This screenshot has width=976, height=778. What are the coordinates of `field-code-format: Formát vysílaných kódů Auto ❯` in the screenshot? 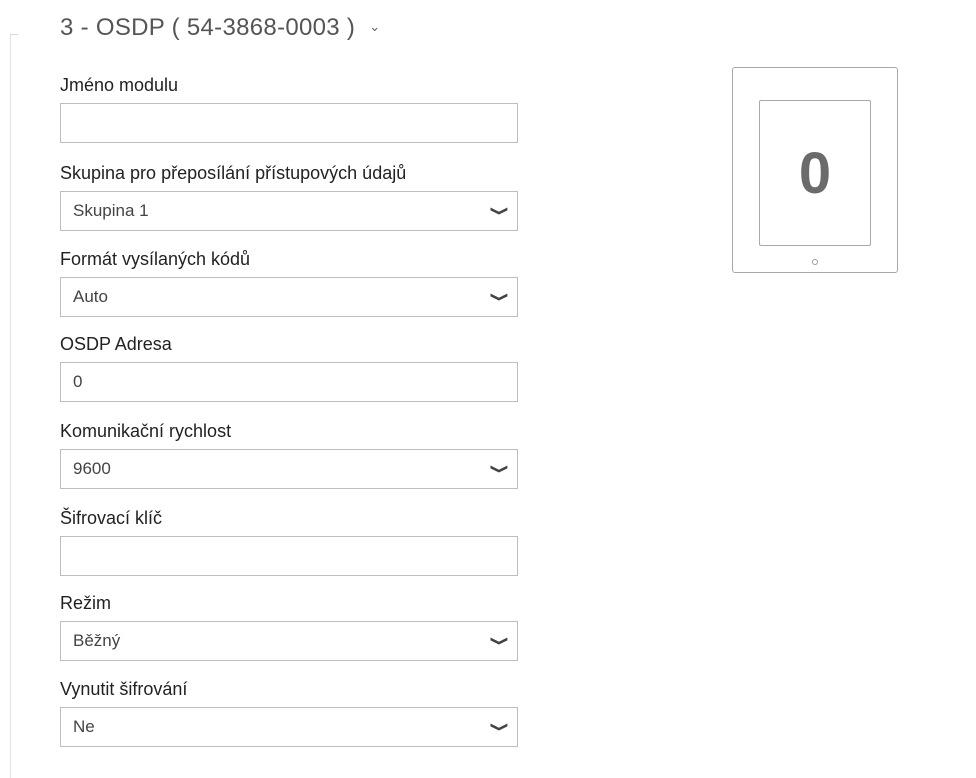 It's located at (289, 279).